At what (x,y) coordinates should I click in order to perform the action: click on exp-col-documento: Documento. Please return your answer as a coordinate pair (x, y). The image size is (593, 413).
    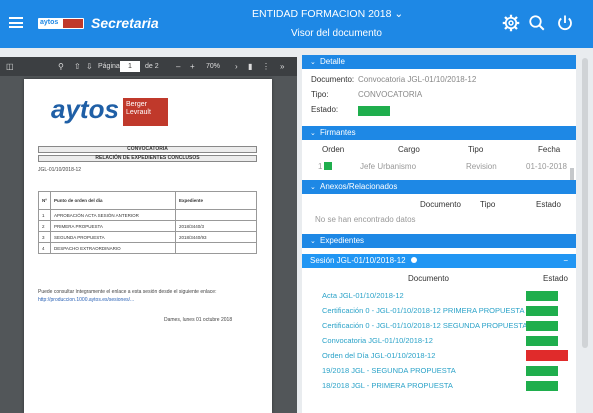
    Looking at the image, I should click on (428, 278).